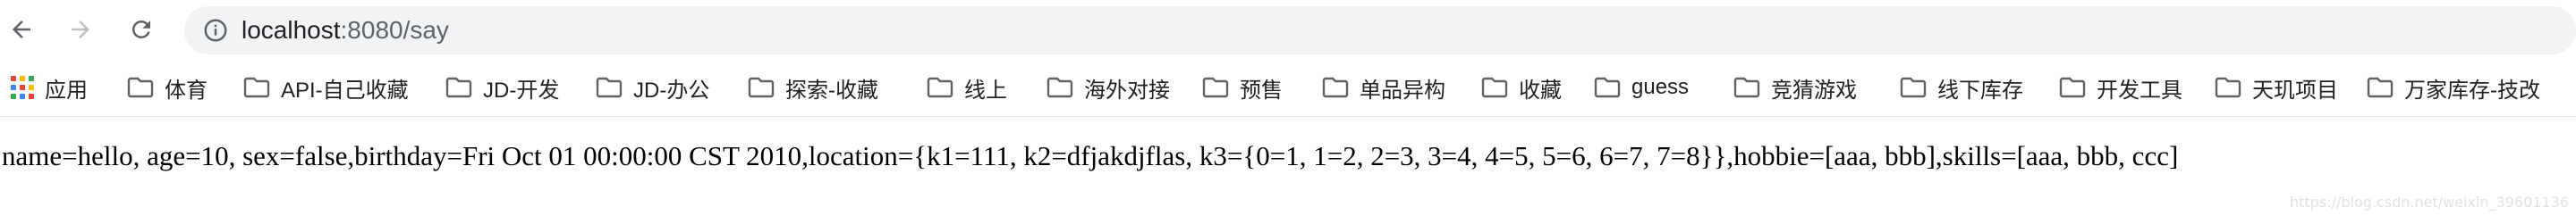 This screenshot has width=2576, height=216. Describe the element at coordinates (1261, 91) in the screenshot. I see `bookmark-label: 预售` at that location.